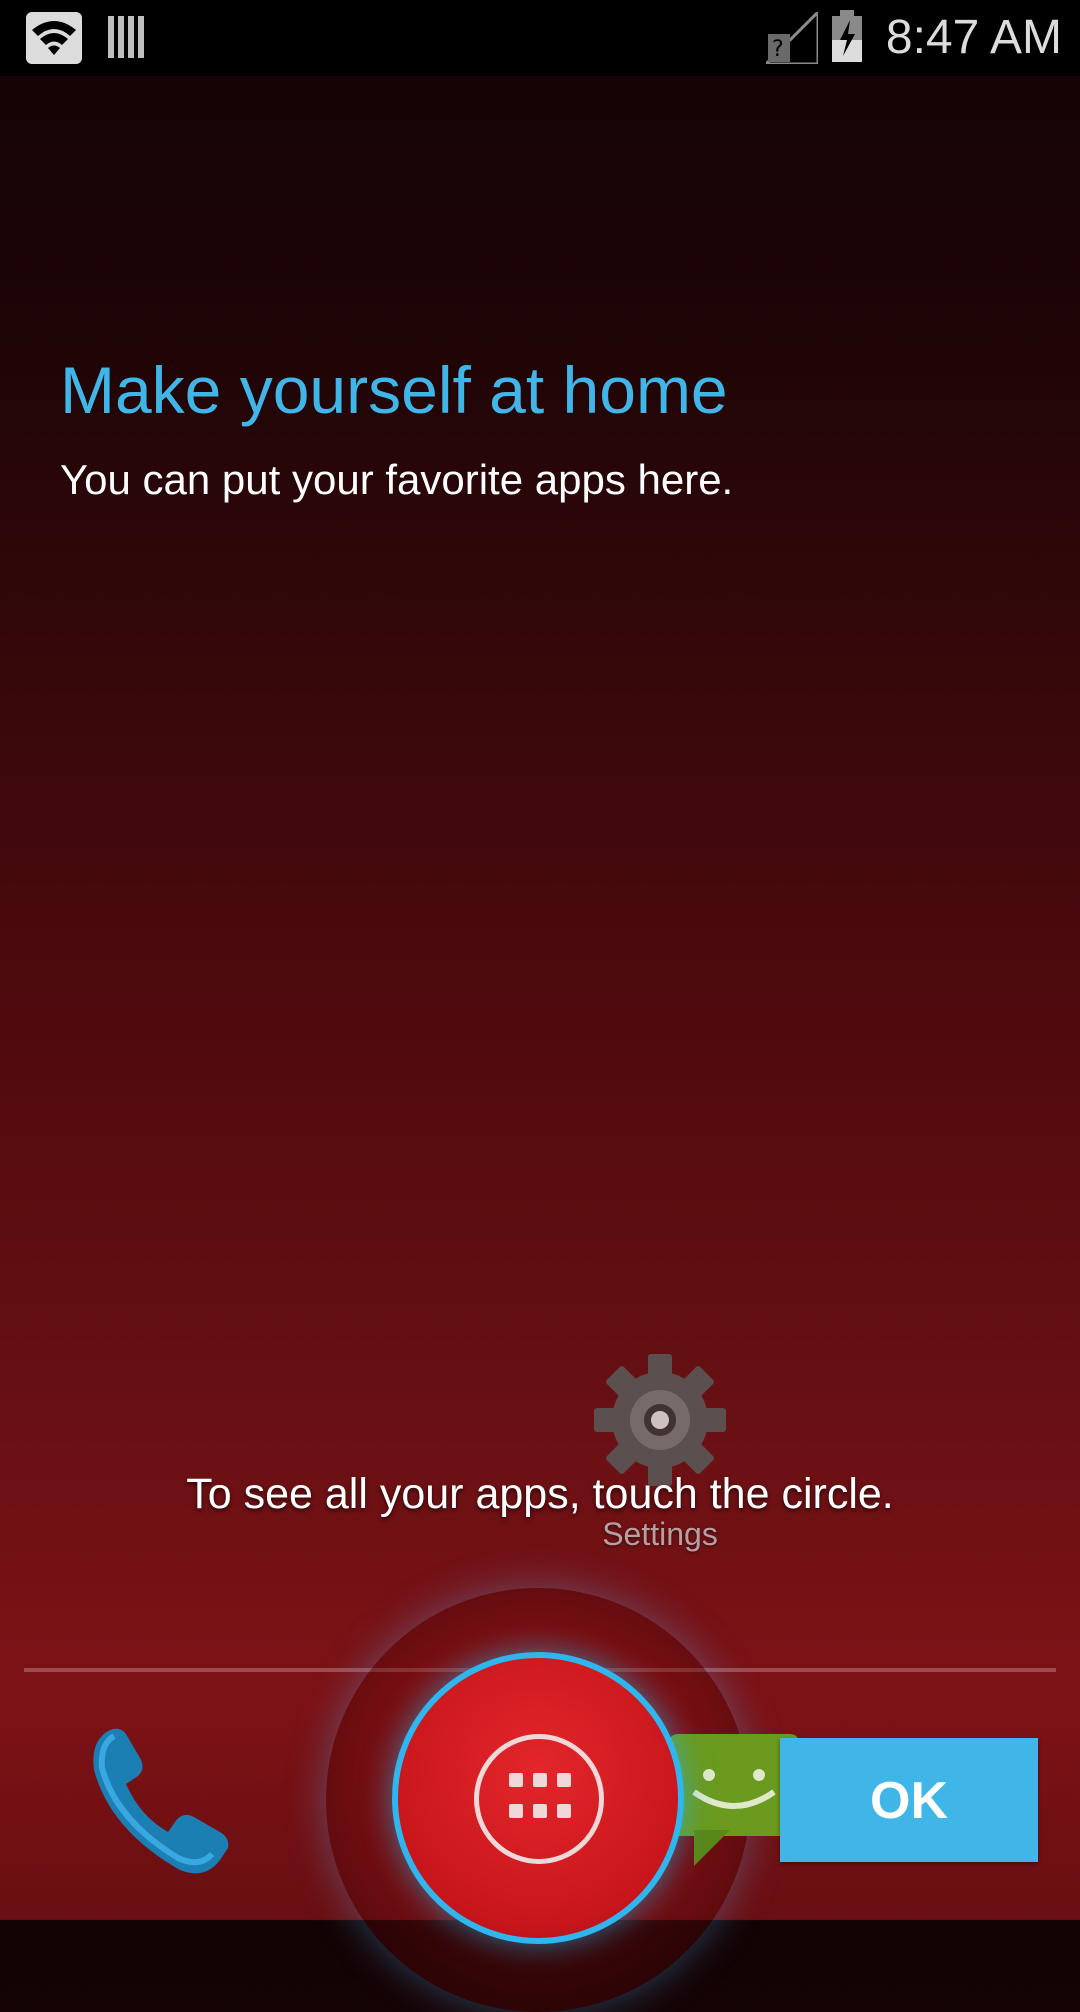 The height and width of the screenshot is (2012, 1080). I want to click on all-apps-button, so click(539, 1799).